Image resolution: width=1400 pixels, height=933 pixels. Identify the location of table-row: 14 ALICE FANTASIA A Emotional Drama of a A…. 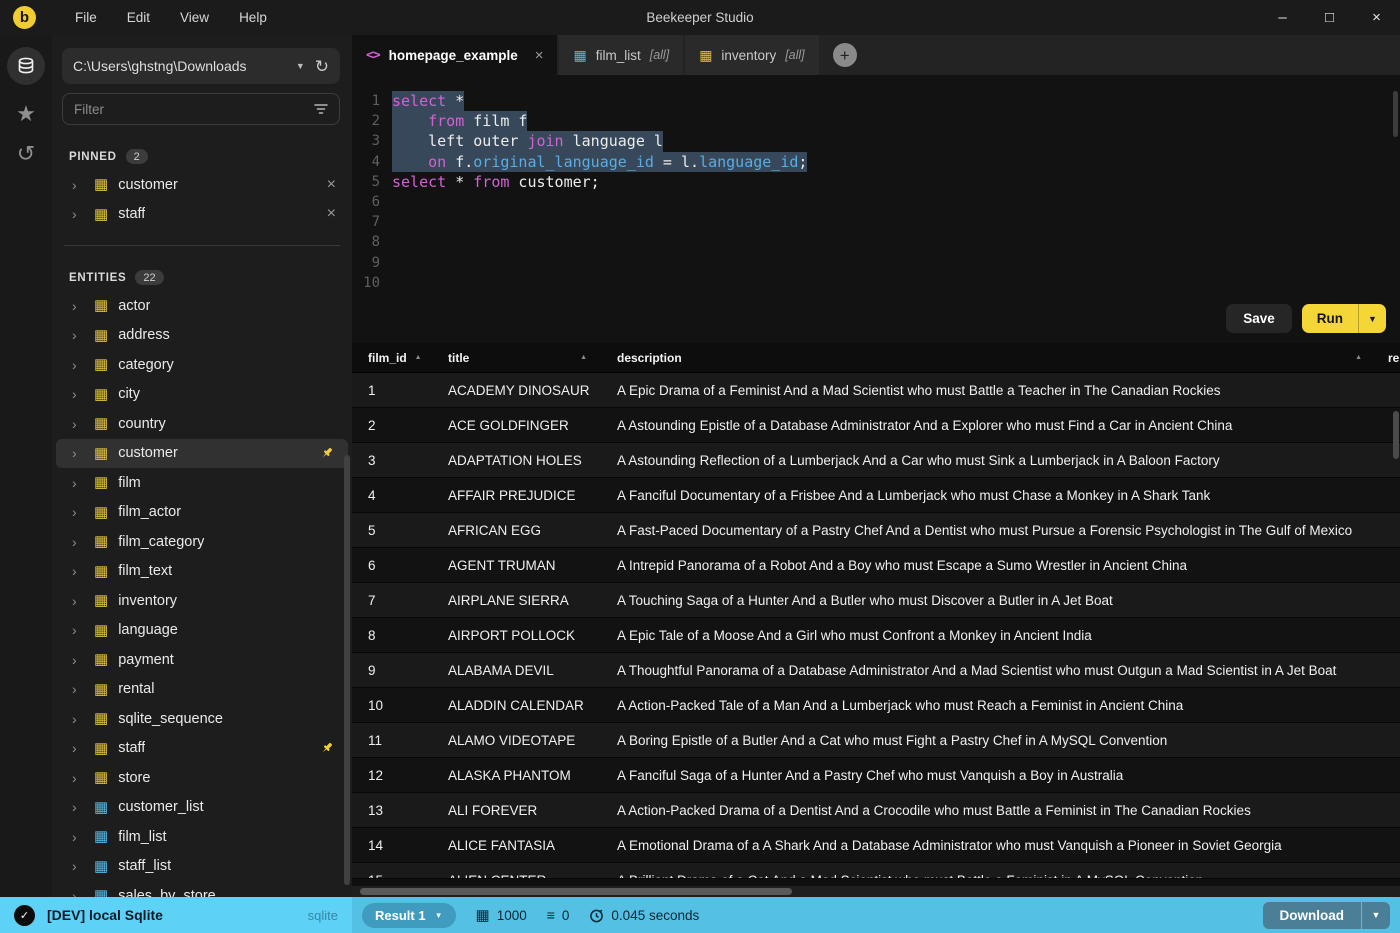
(876, 845).